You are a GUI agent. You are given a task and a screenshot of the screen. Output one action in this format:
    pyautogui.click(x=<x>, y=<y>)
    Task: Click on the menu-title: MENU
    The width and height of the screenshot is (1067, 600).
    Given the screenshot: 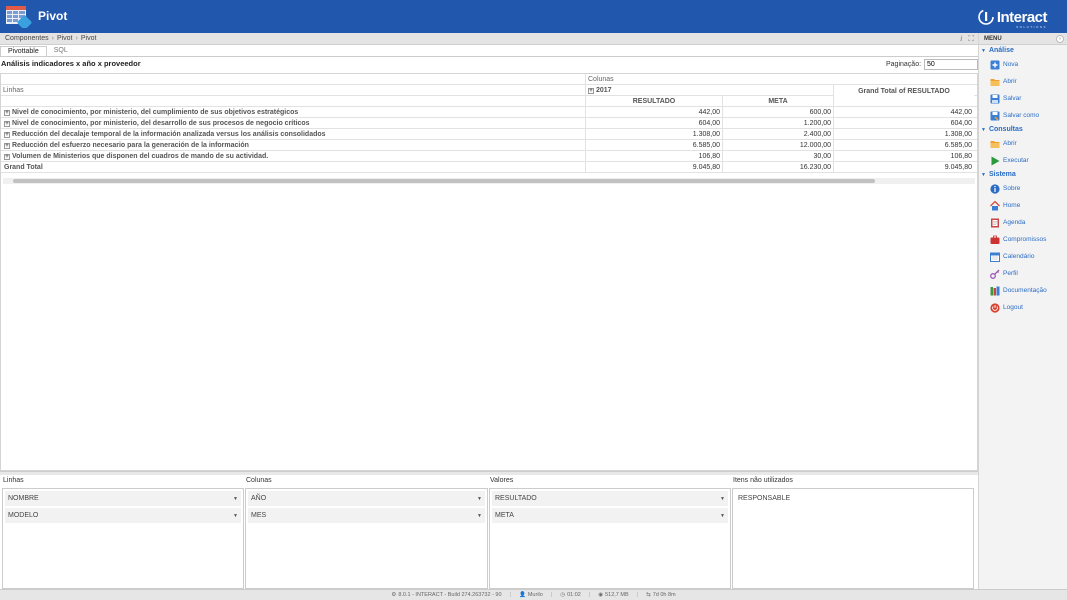 What is the action you would take?
    pyautogui.click(x=993, y=38)
    